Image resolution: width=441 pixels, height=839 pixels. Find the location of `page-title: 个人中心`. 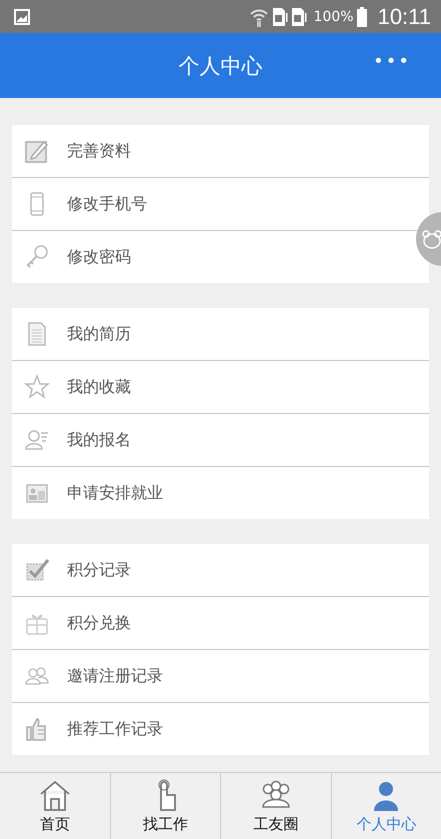

page-title: 个人中心 is located at coordinates (220, 66).